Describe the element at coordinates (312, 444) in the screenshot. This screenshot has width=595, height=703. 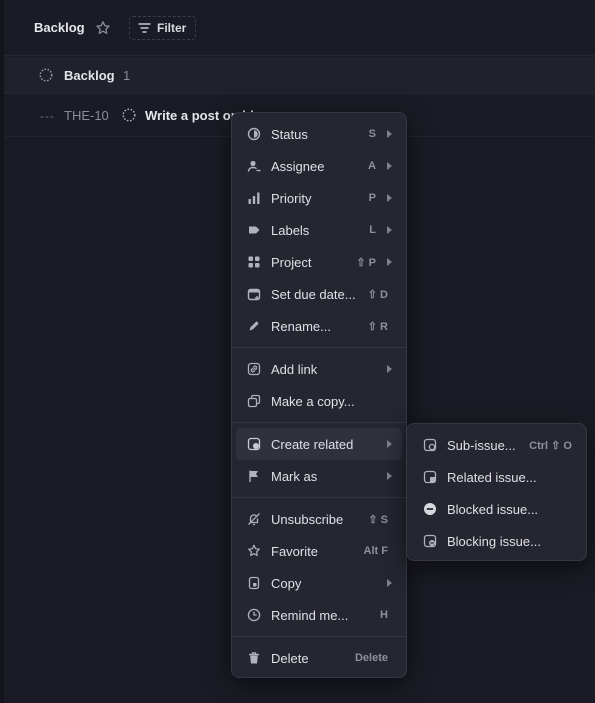
I see `menu-item-label: Create related` at that location.